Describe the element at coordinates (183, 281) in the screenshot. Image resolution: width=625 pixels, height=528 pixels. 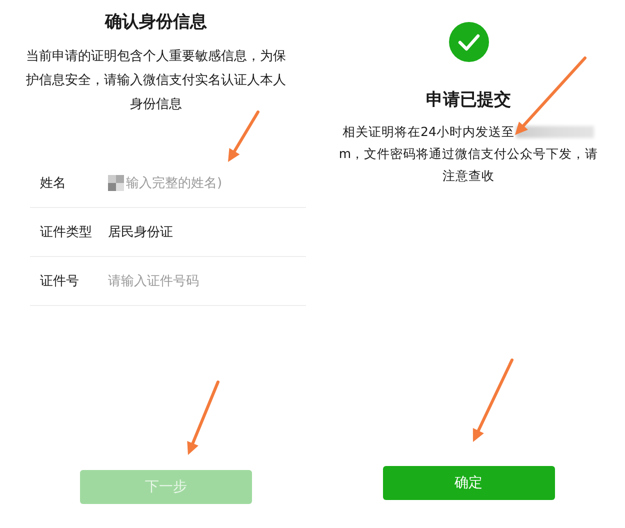
I see `input-field: 请输入证件号码` at that location.